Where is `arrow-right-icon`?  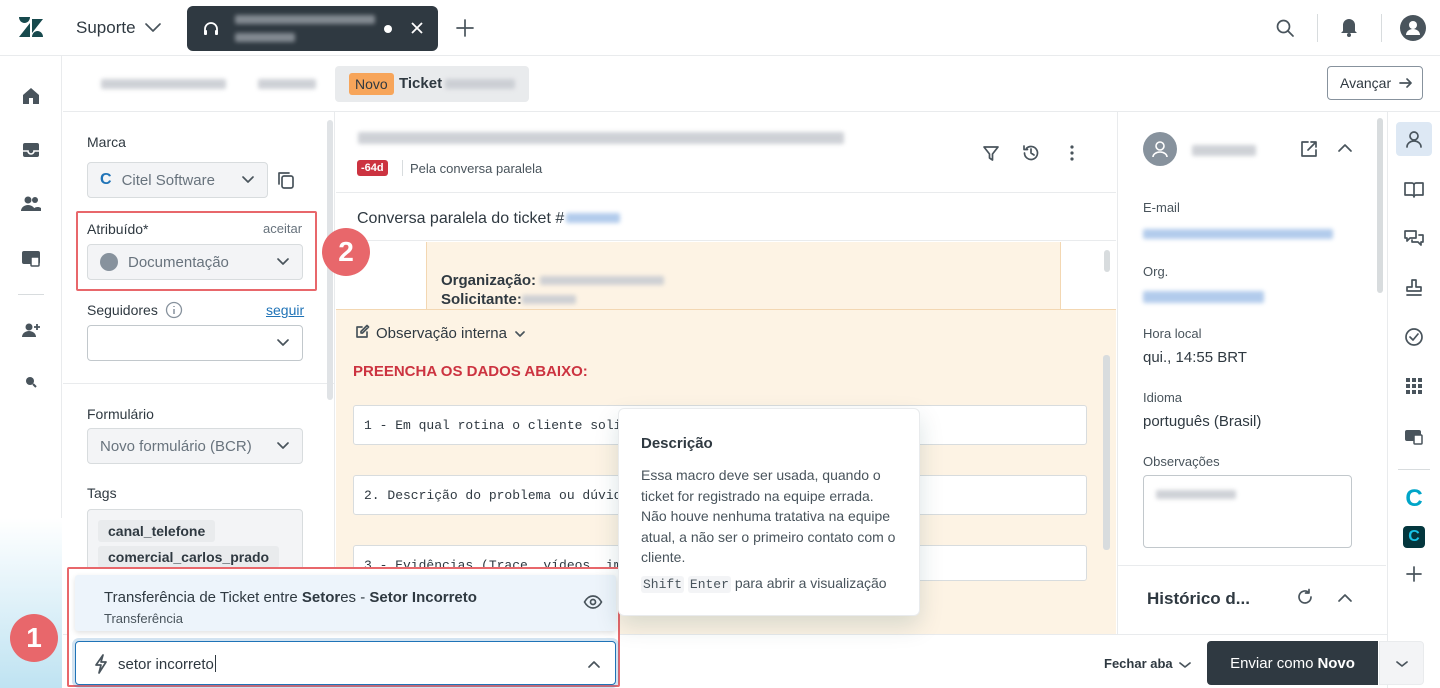
arrow-right-icon is located at coordinates (1405, 83).